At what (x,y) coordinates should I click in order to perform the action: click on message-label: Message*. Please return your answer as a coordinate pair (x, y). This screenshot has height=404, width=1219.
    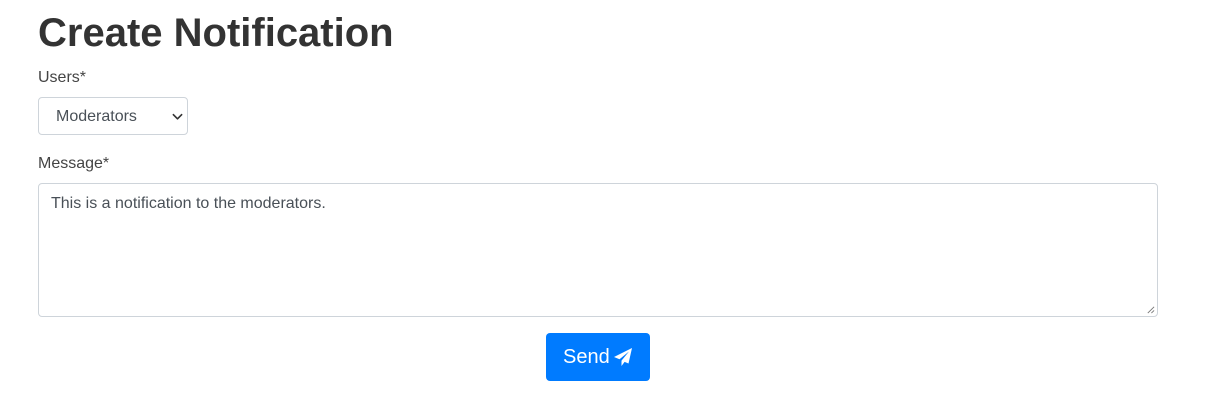
    Looking at the image, I should click on (74, 163).